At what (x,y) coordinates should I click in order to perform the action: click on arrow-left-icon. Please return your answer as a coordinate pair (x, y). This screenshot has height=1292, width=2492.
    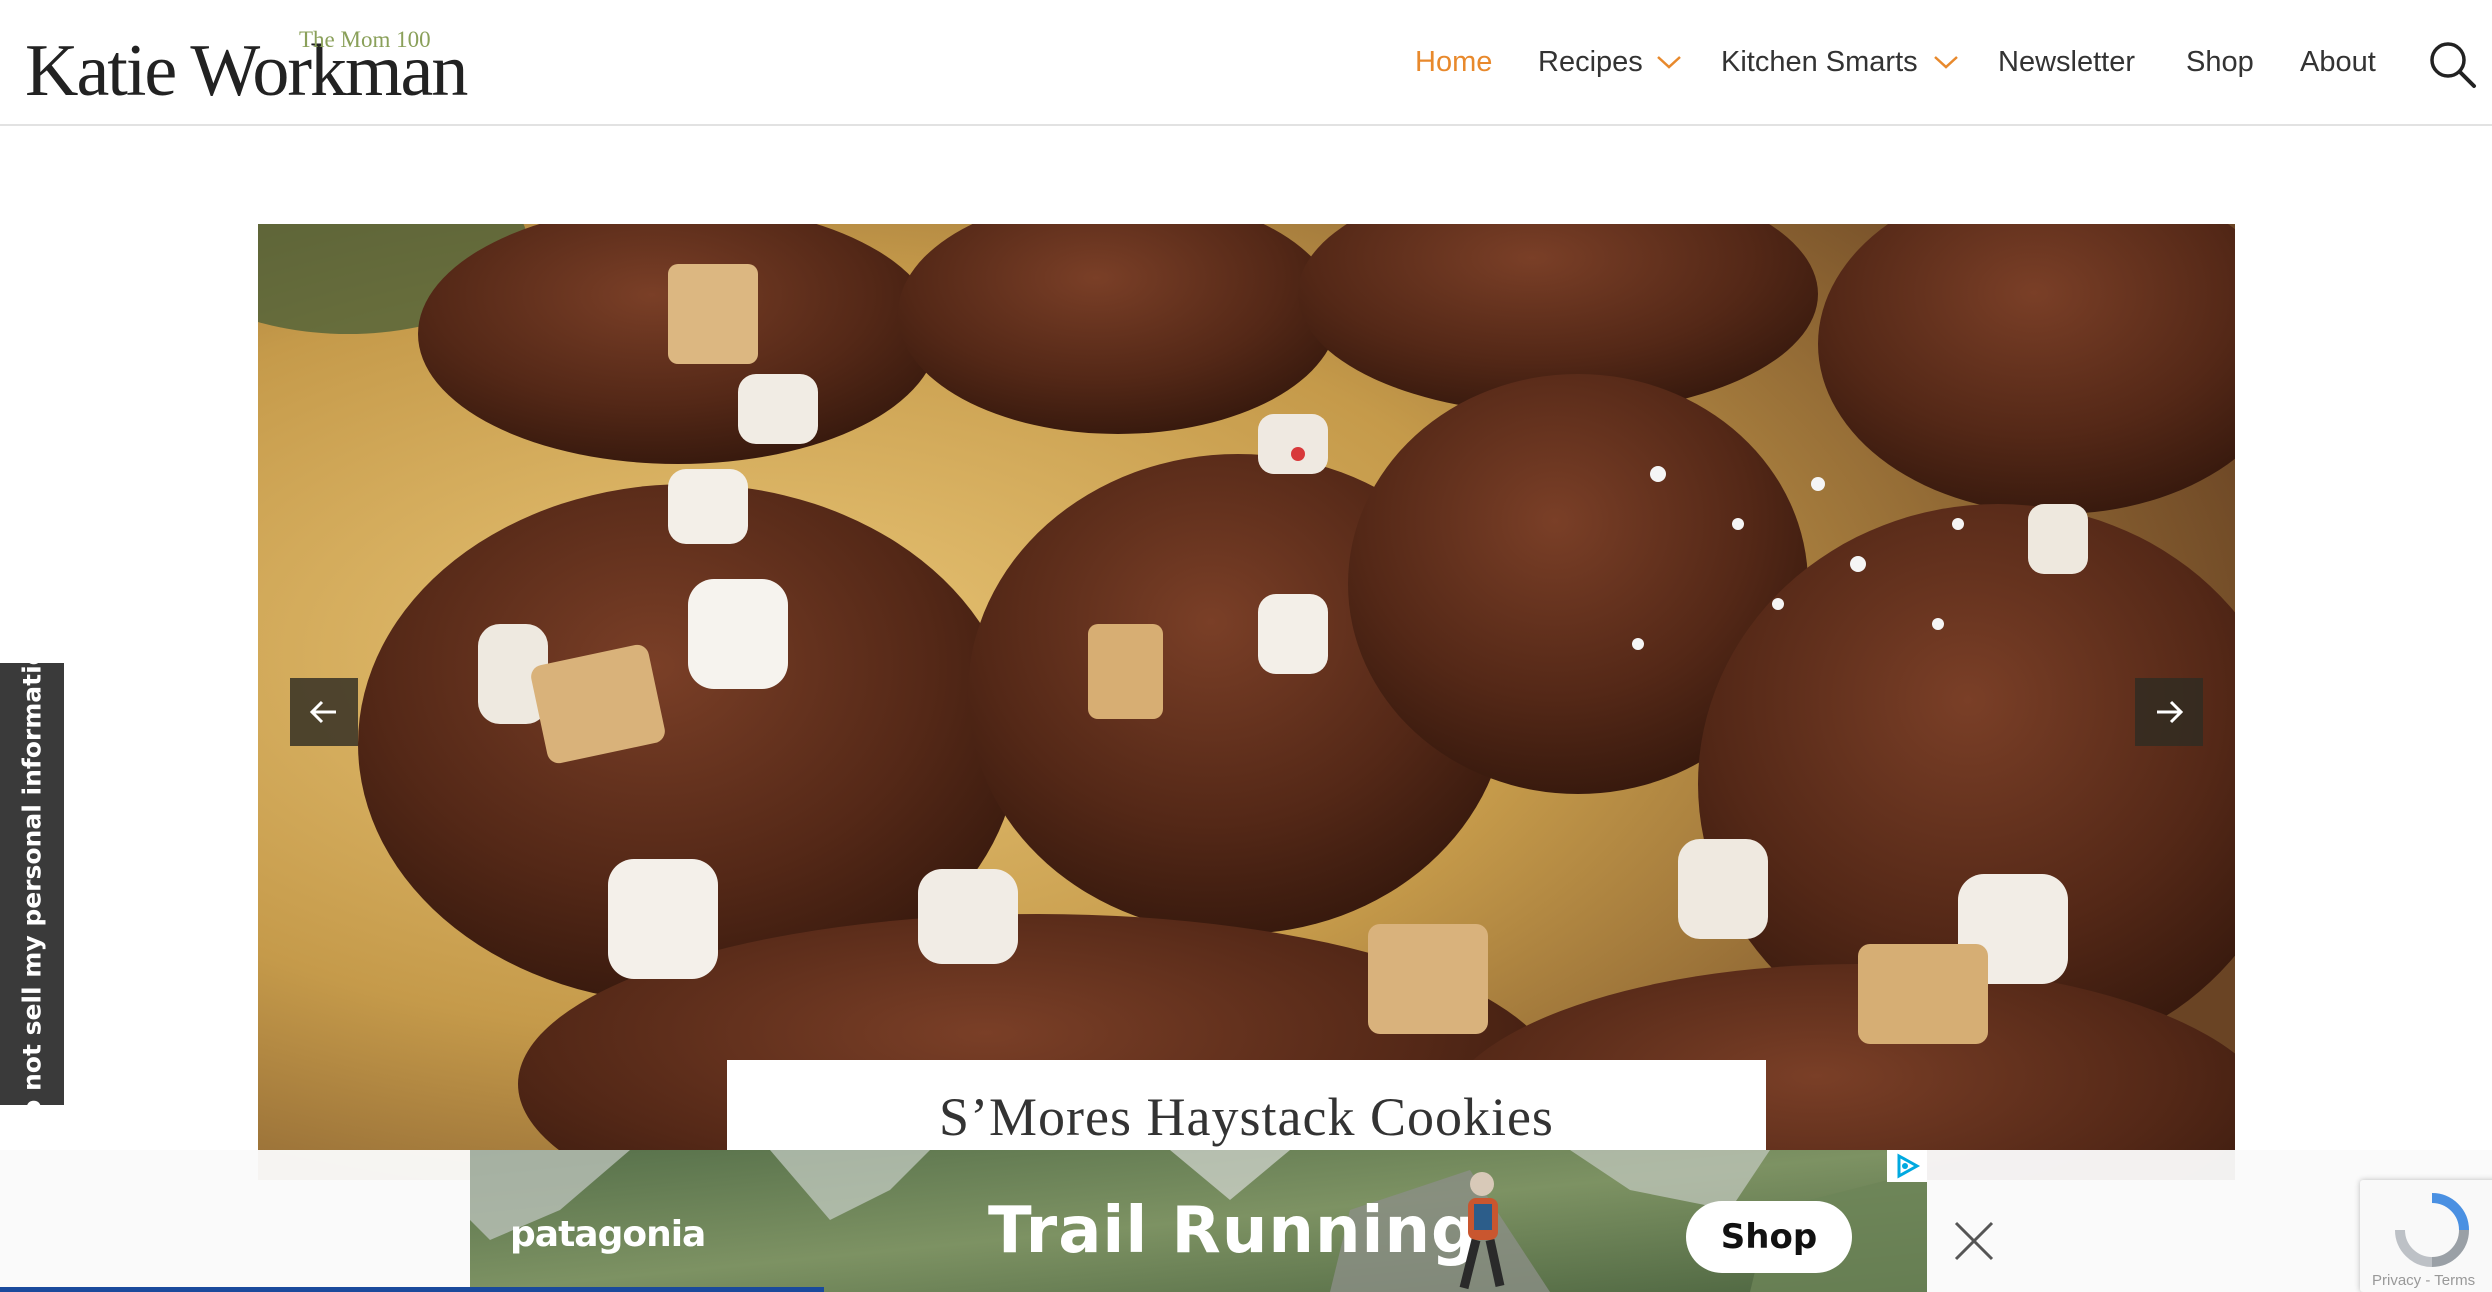
    Looking at the image, I should click on (322, 712).